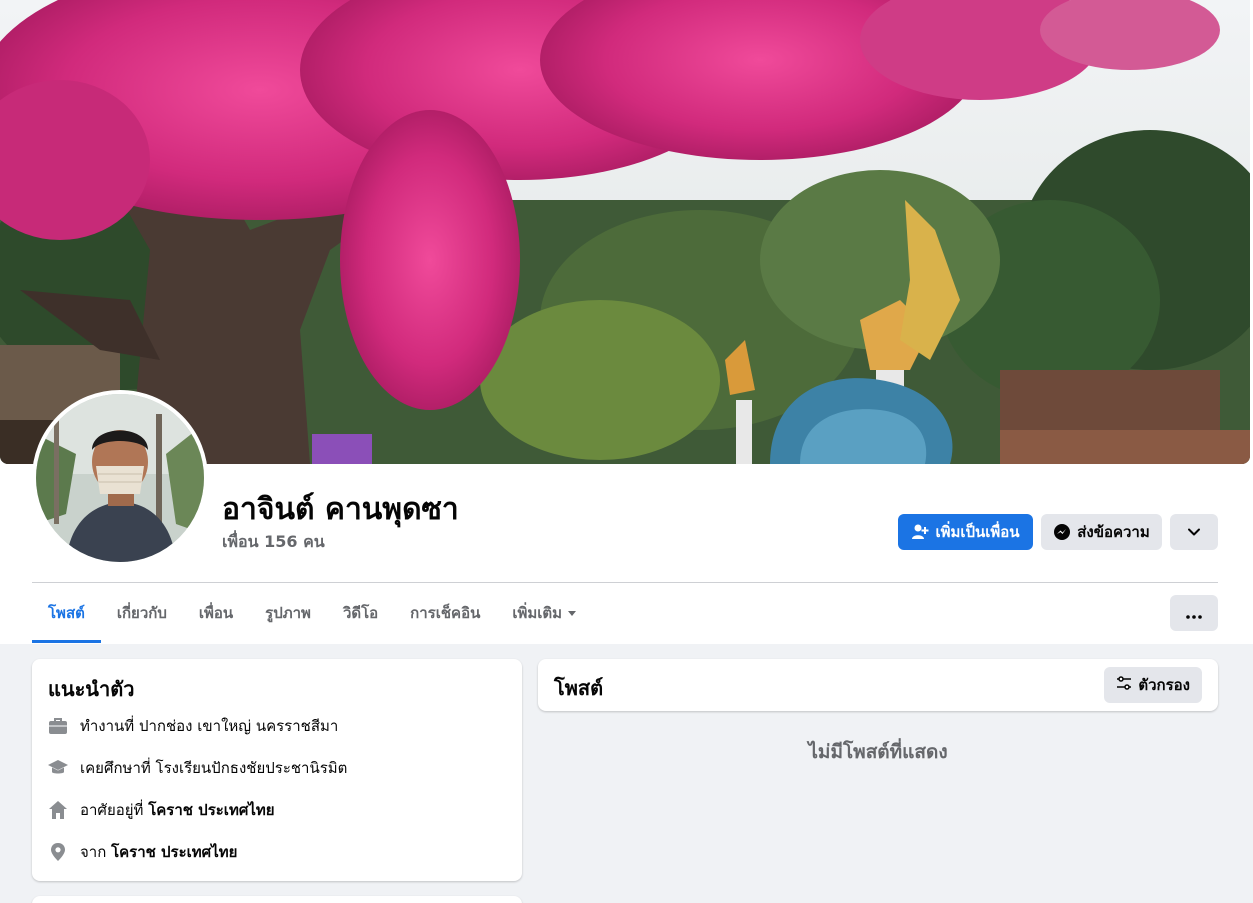 This screenshot has height=903, width=1253. I want to click on intro-from-text: จาก, so click(96, 852).